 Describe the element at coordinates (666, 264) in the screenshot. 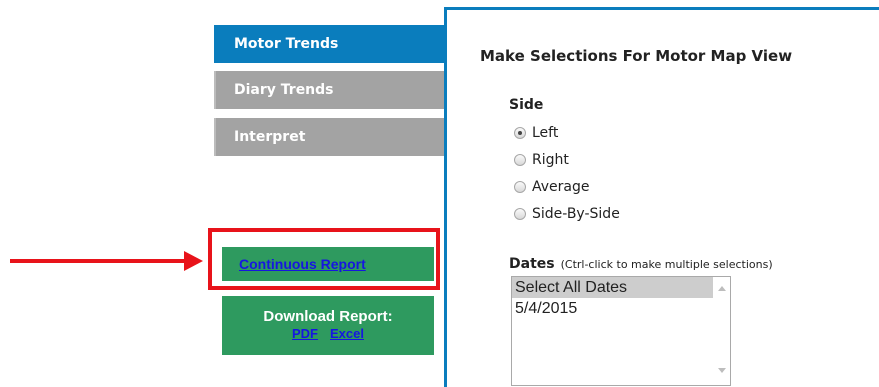

I see `dates-hint: (Ctrl-click to make multiple selections)` at that location.